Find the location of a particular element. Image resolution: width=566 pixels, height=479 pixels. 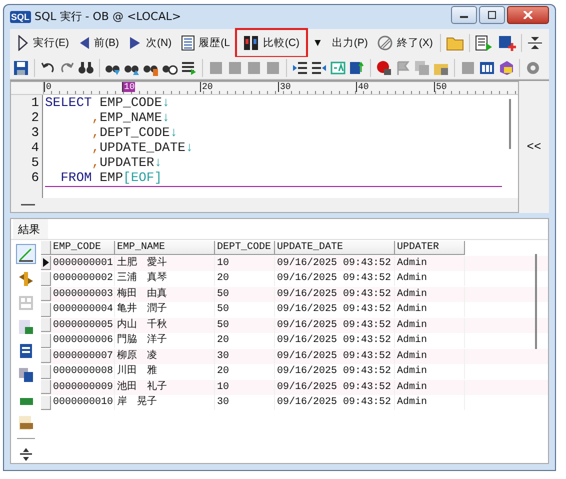

folder-icon is located at coordinates (455, 42).